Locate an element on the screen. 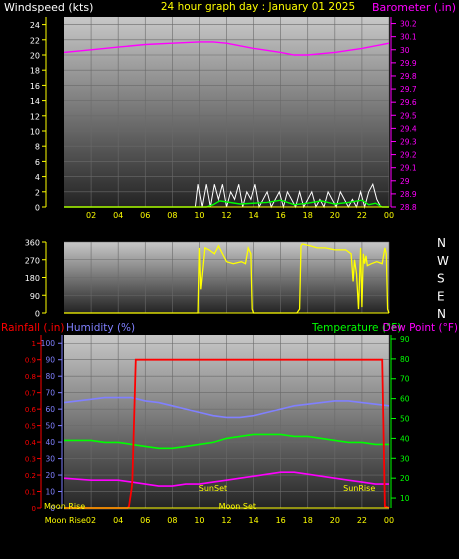 This screenshot has width=459, height=559. temp-x-tick-label: 10 is located at coordinates (199, 520).